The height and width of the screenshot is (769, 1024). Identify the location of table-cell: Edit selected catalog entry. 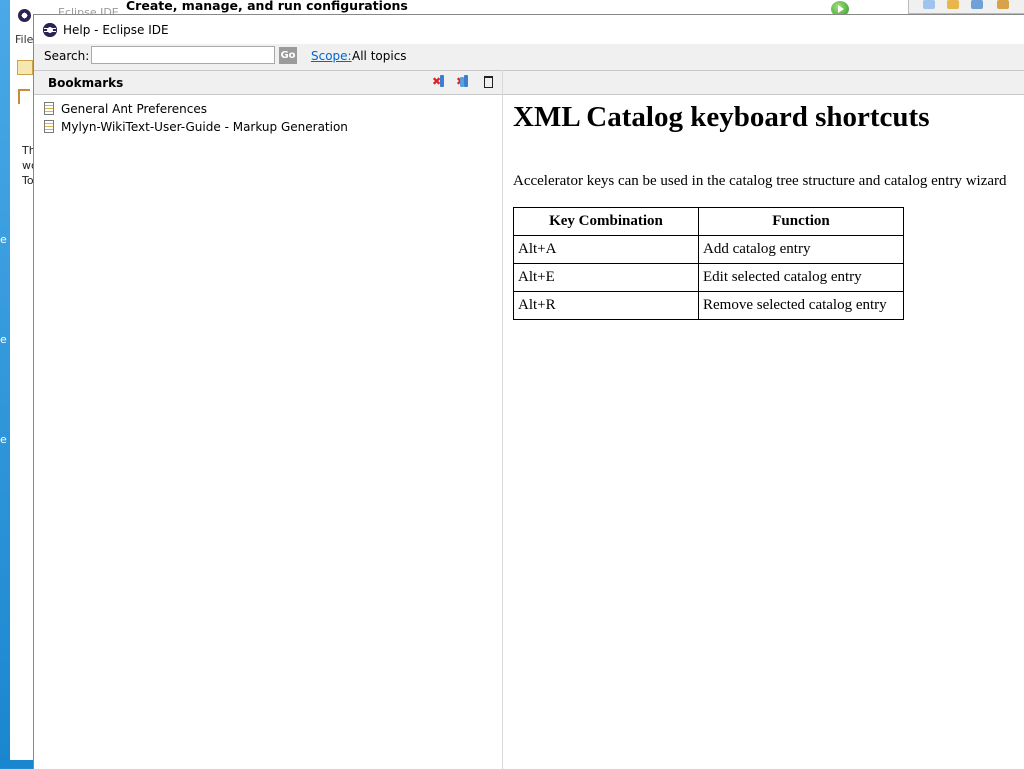
(801, 277).